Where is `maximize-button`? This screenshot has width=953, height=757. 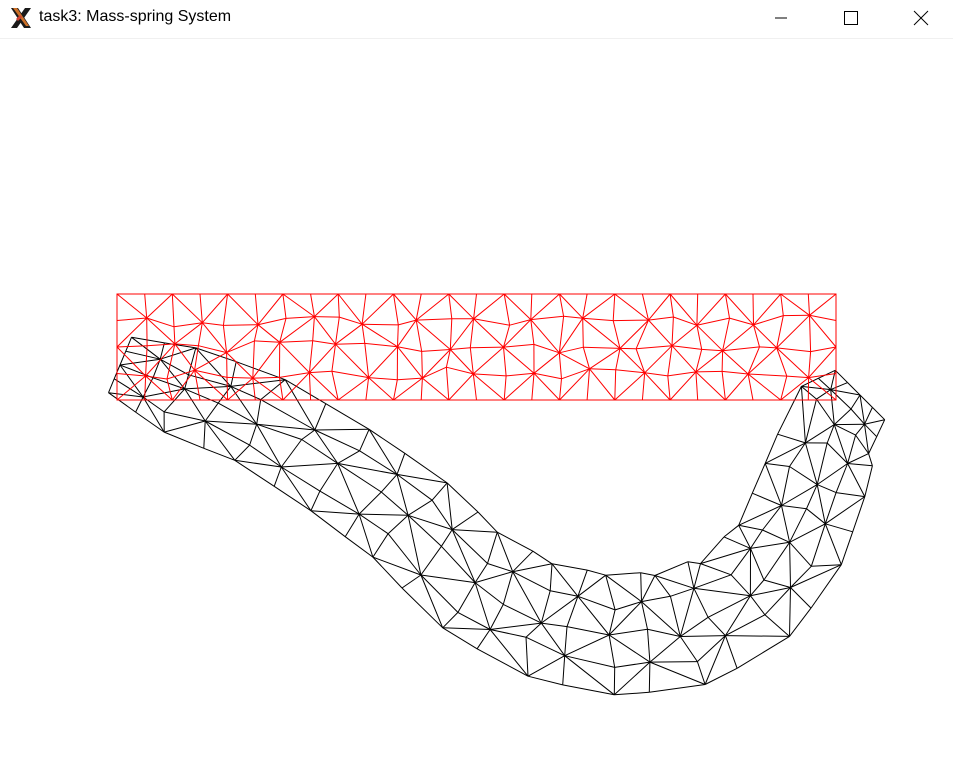
maximize-button is located at coordinates (851, 18).